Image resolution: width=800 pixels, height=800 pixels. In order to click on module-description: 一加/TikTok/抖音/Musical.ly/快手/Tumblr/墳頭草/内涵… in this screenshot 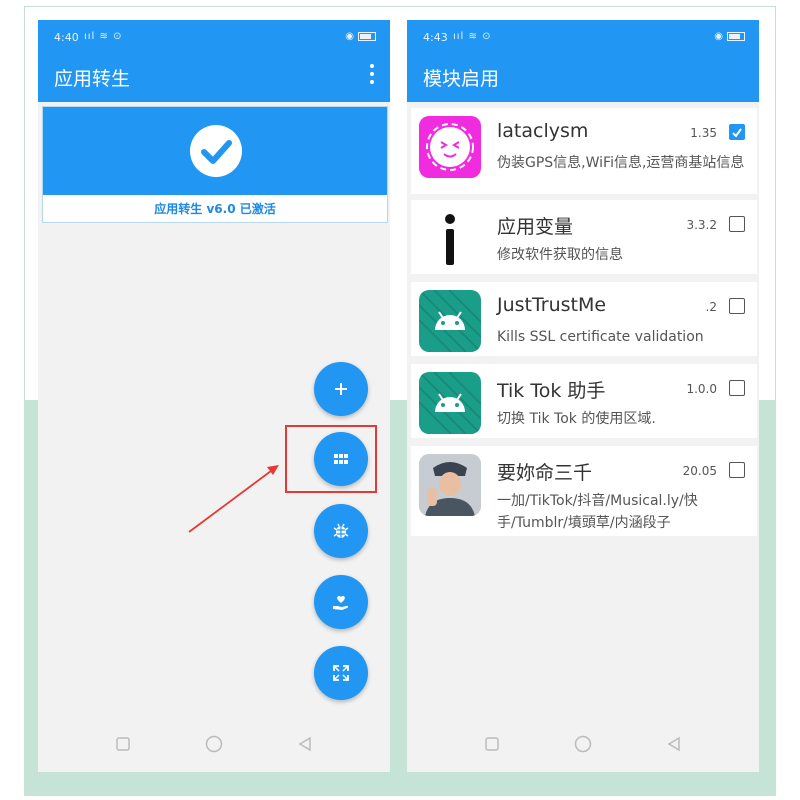, I will do `click(597, 512)`.